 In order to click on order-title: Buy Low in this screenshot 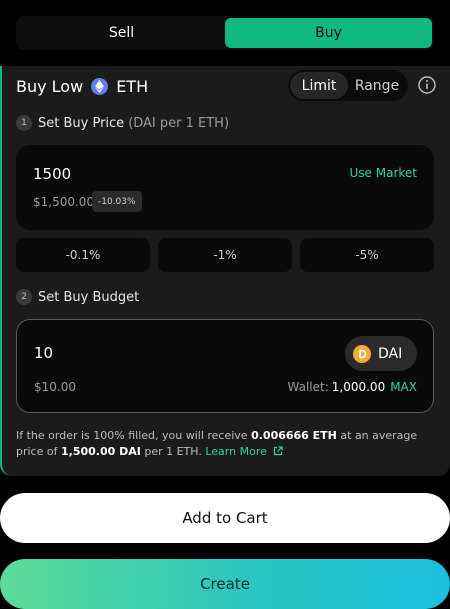, I will do `click(50, 86)`.